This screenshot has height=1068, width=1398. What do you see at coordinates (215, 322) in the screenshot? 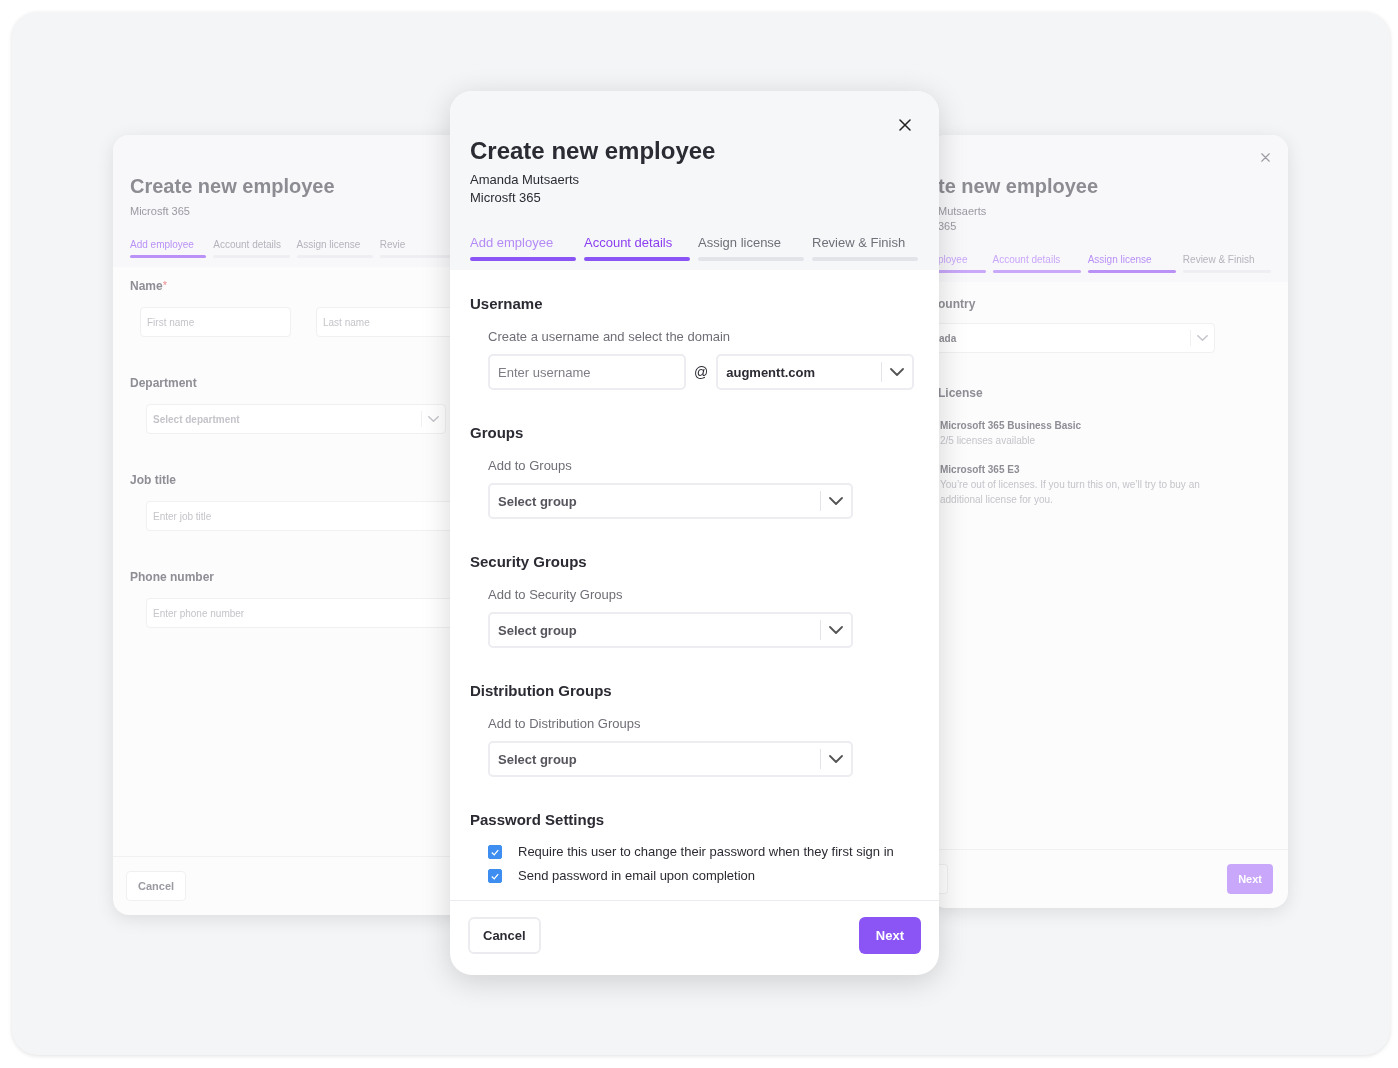
I see `first-name-field: First name` at bounding box center [215, 322].